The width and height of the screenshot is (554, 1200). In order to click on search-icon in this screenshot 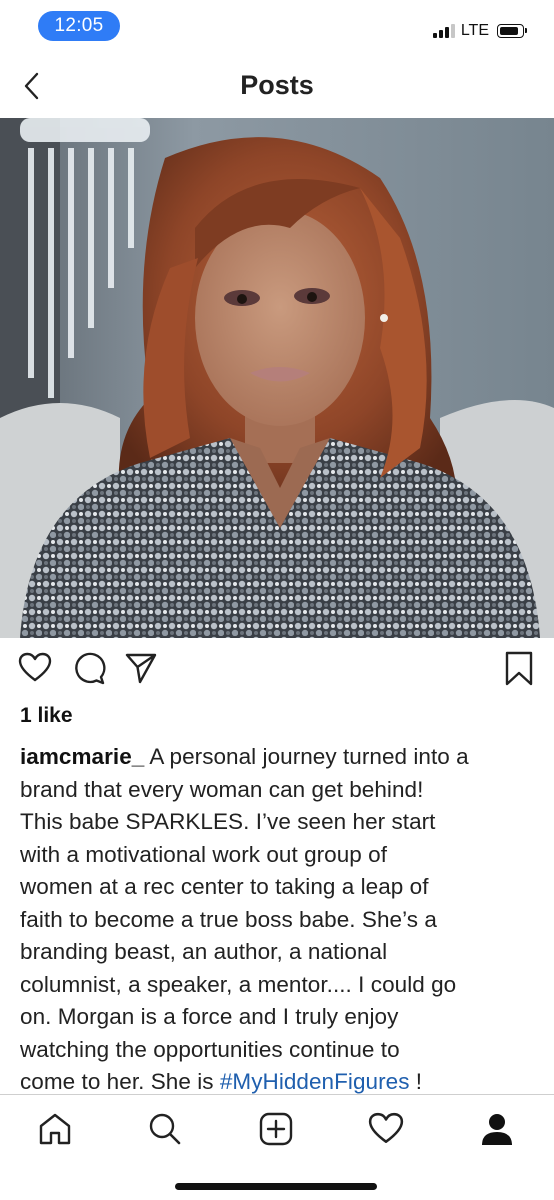, I will do `click(165, 1129)`.